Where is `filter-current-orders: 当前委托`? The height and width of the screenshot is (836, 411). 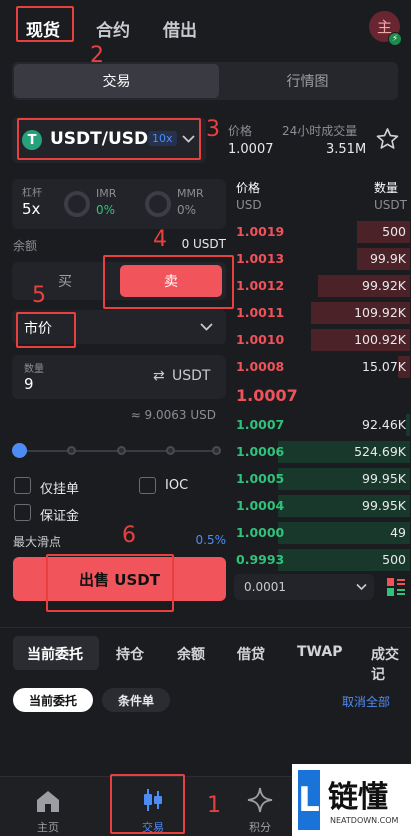 filter-current-orders: 当前委托 is located at coordinates (53, 700).